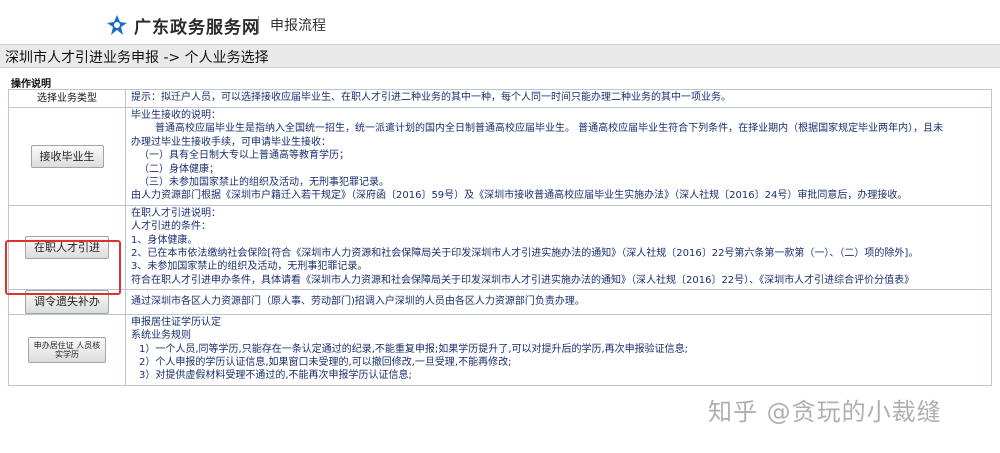  Describe the element at coordinates (161, 336) in the screenshot. I see `desc-line: 系统业务规则` at that location.